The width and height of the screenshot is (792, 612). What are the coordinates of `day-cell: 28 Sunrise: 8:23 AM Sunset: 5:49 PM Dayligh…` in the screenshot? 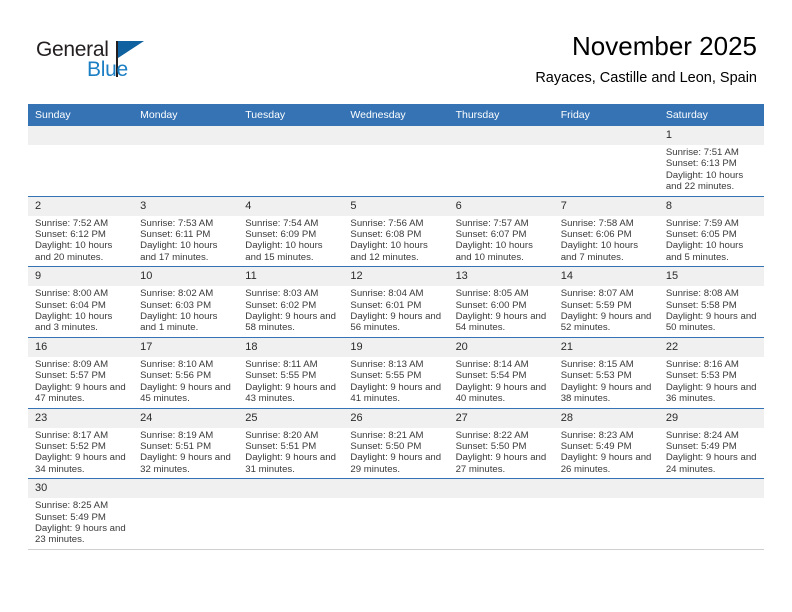 It's located at (606, 444).